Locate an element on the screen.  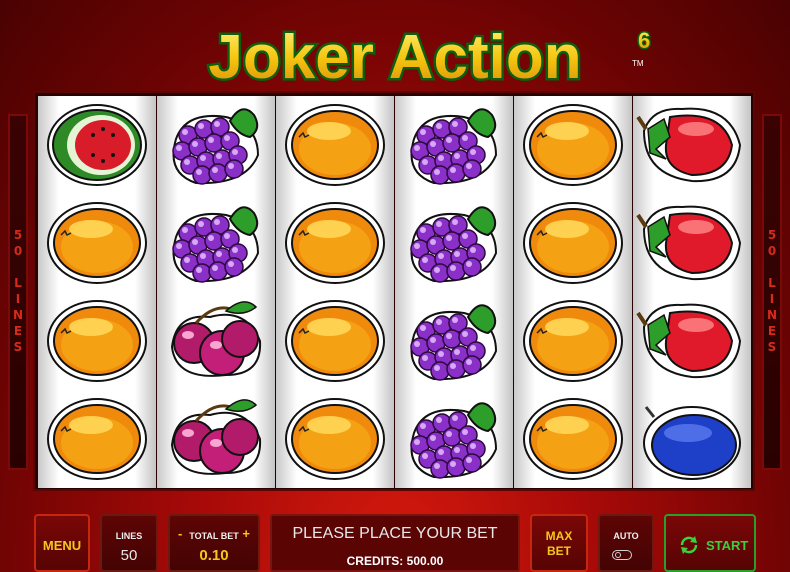
start-label: START is located at coordinates (727, 545).